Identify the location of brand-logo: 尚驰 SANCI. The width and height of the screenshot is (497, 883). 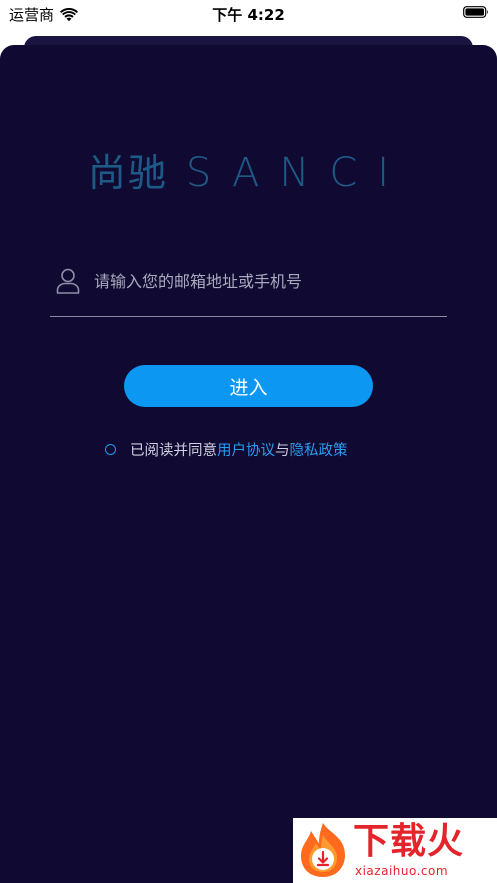
(248, 173).